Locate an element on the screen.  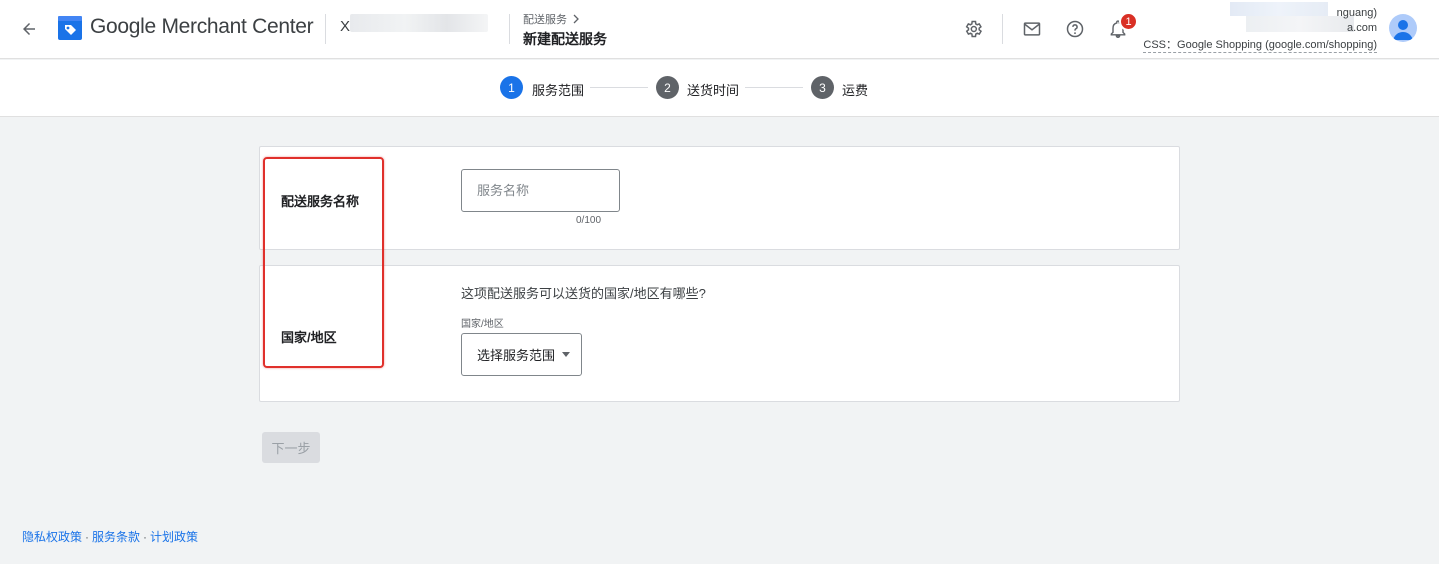
account-id: nguang) is located at coordinates (1356, 13).